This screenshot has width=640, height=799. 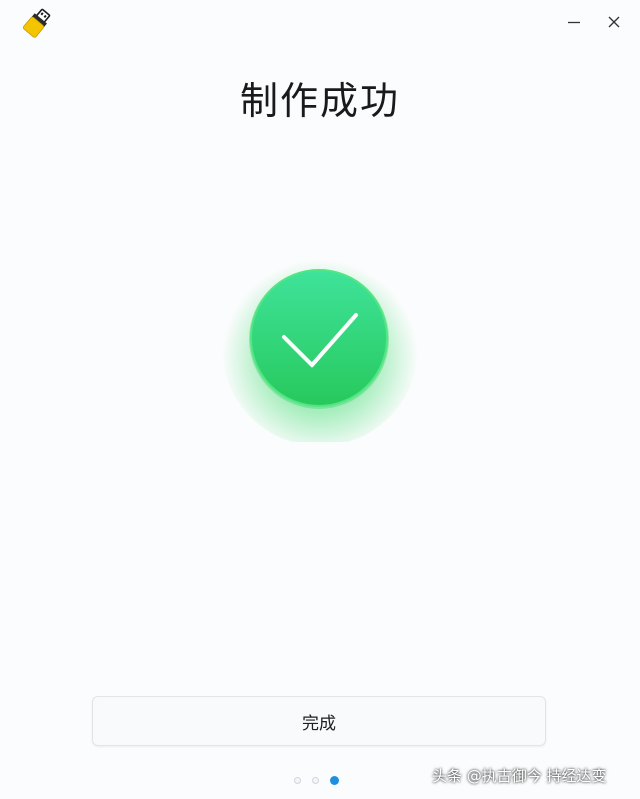 What do you see at coordinates (319, 101) in the screenshot?
I see `page-title: 制作成功` at bounding box center [319, 101].